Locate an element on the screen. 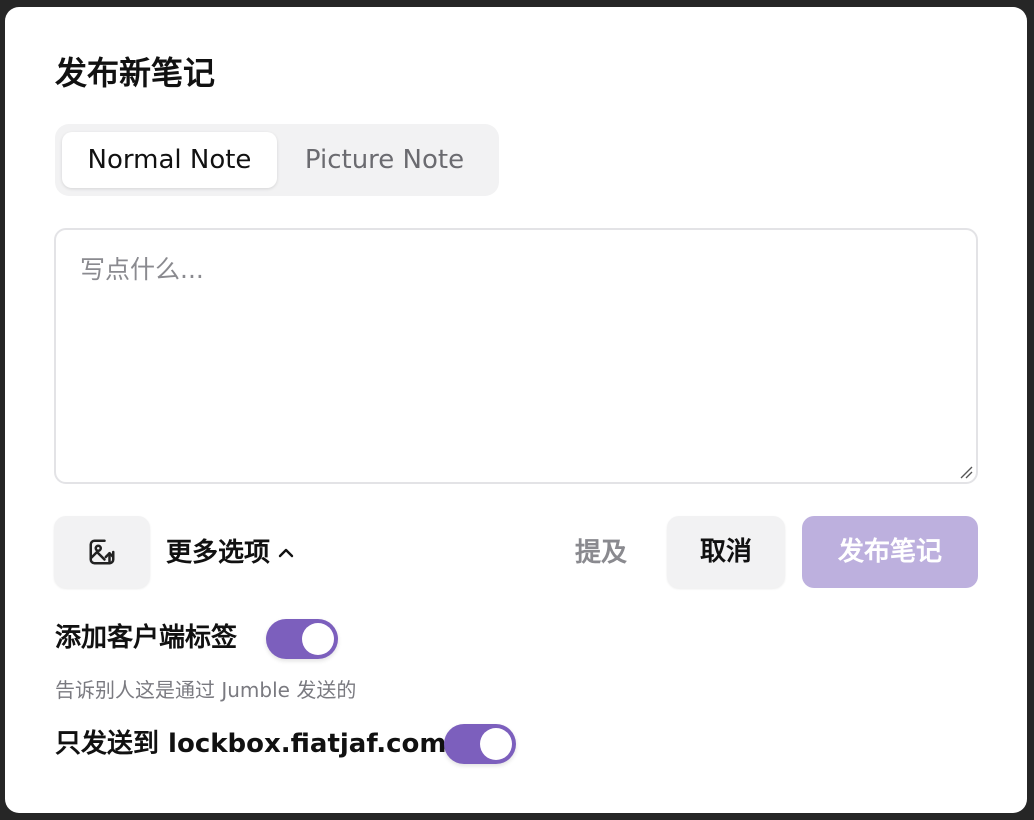 This screenshot has width=1034, height=820. upload-image-button is located at coordinates (102, 552).